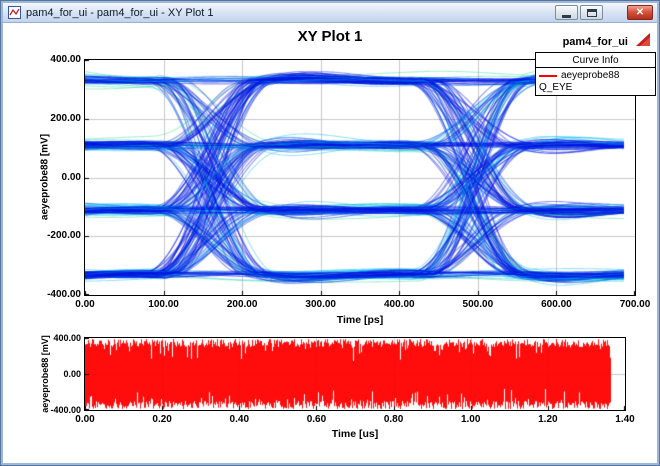 This screenshot has width=660, height=466. Describe the element at coordinates (604, 12) in the screenshot. I see `window-buttons: ✕` at that location.